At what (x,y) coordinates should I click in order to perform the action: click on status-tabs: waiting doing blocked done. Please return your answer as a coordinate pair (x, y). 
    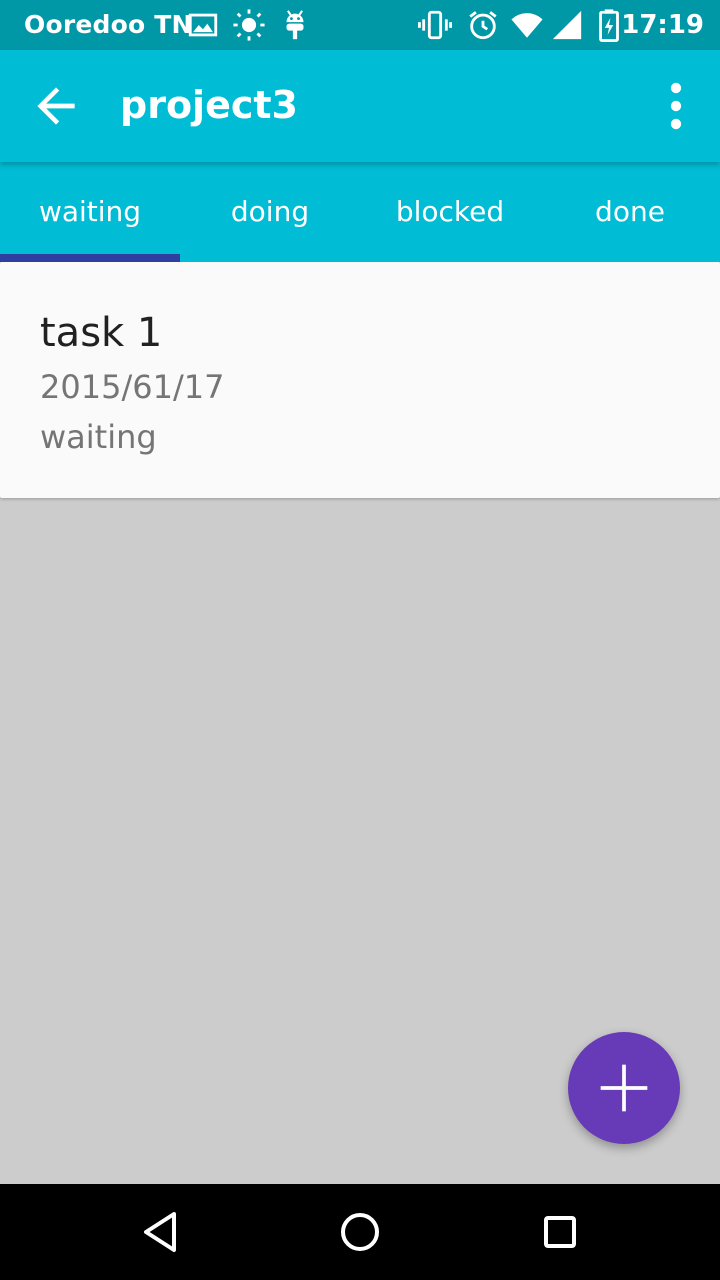
    Looking at the image, I should click on (360, 212).